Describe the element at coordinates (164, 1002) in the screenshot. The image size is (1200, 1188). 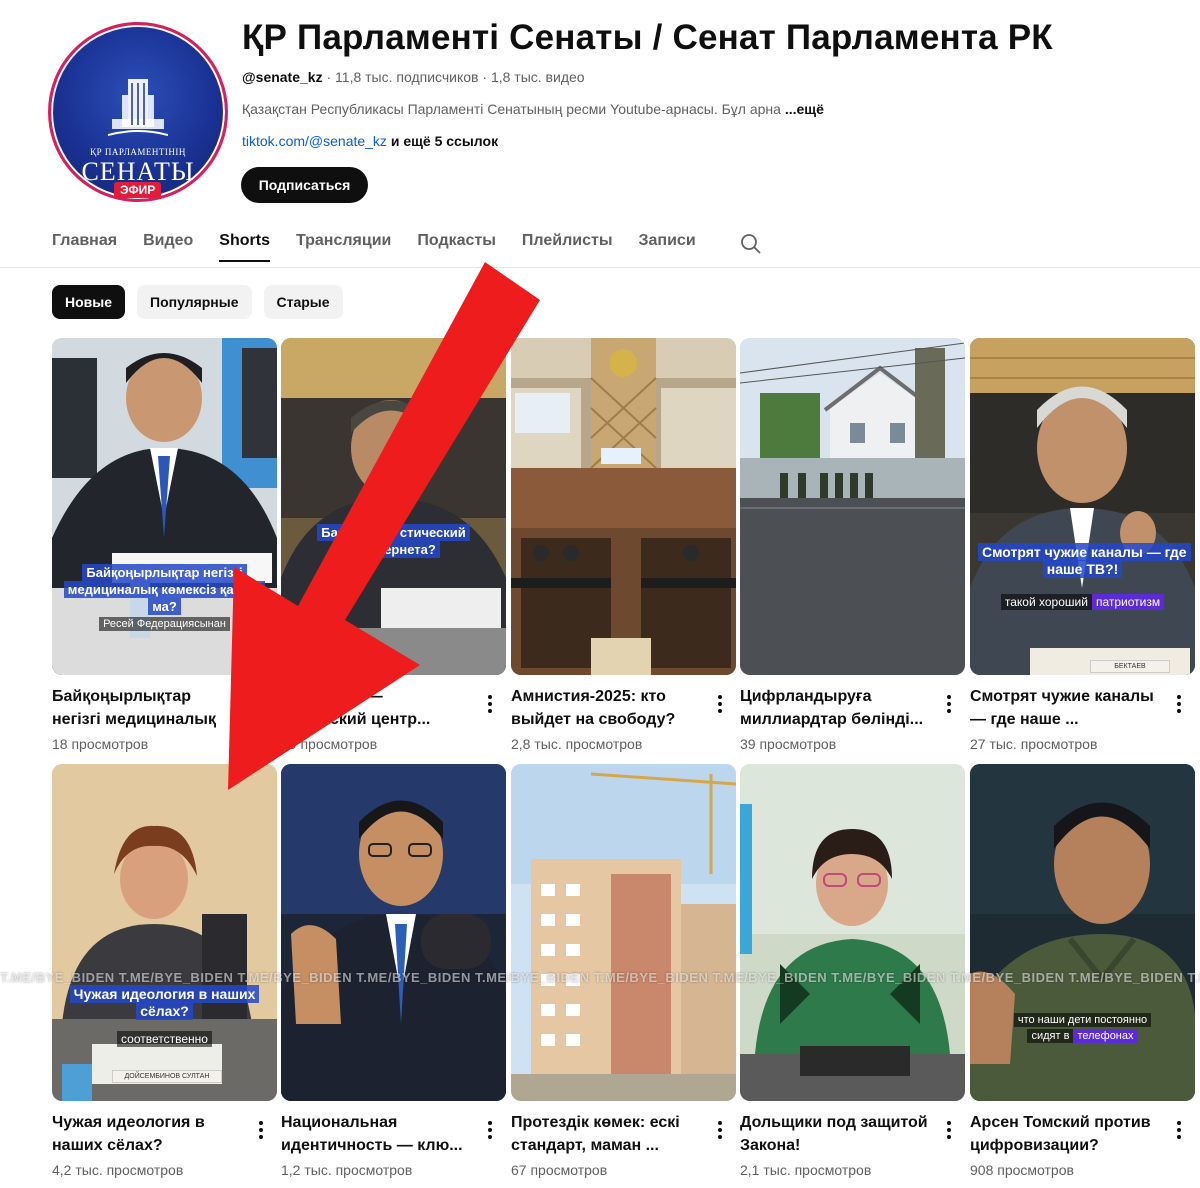
I see `thumbnail-caption: Чужая идеология в наших сёлах?` at that location.